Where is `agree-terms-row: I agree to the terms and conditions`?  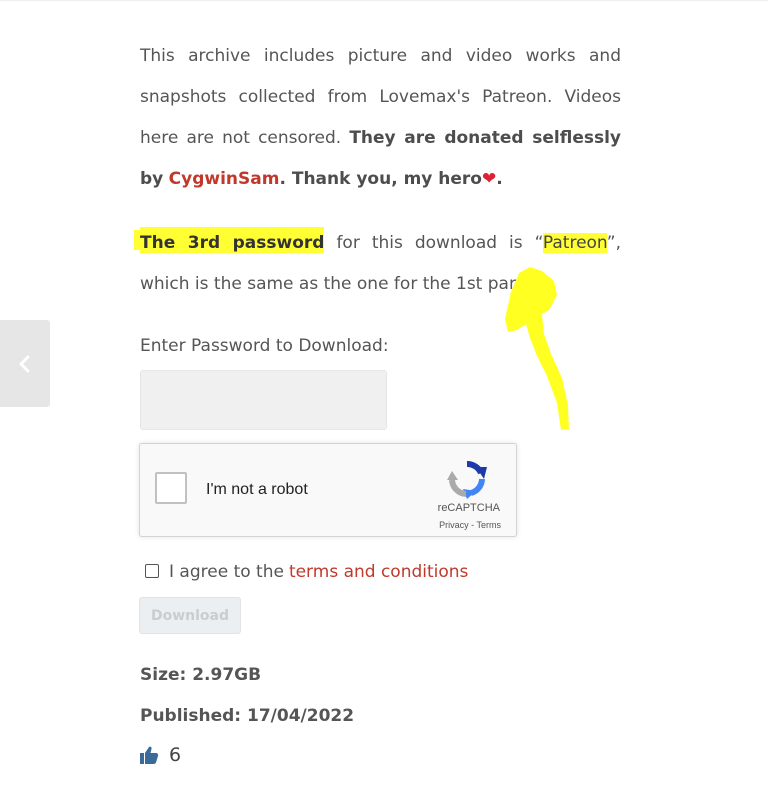 agree-terms-row: I agree to the terms and conditions is located at coordinates (306, 572).